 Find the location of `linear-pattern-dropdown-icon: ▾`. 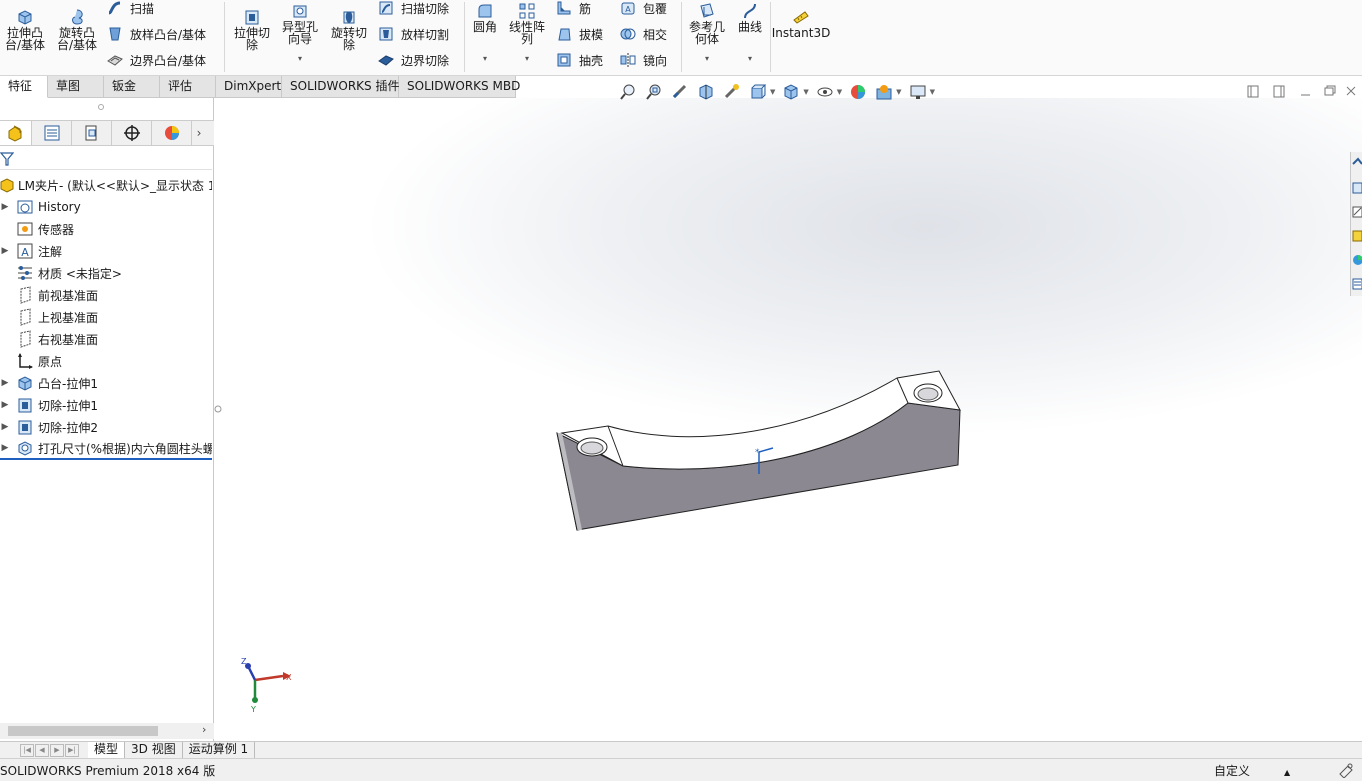

linear-pattern-dropdown-icon: ▾ is located at coordinates (527, 59).